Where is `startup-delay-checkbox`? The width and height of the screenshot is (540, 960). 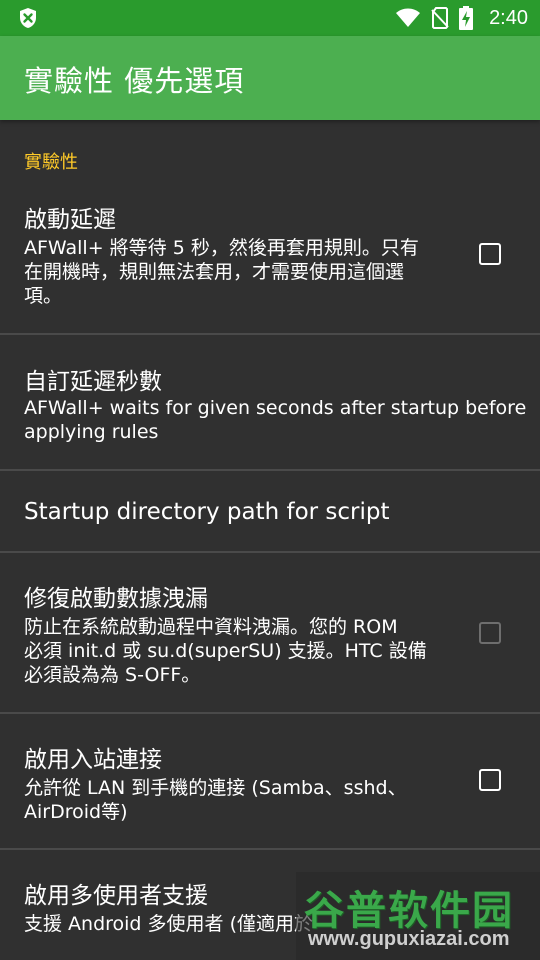 startup-delay-checkbox is located at coordinates (490, 254).